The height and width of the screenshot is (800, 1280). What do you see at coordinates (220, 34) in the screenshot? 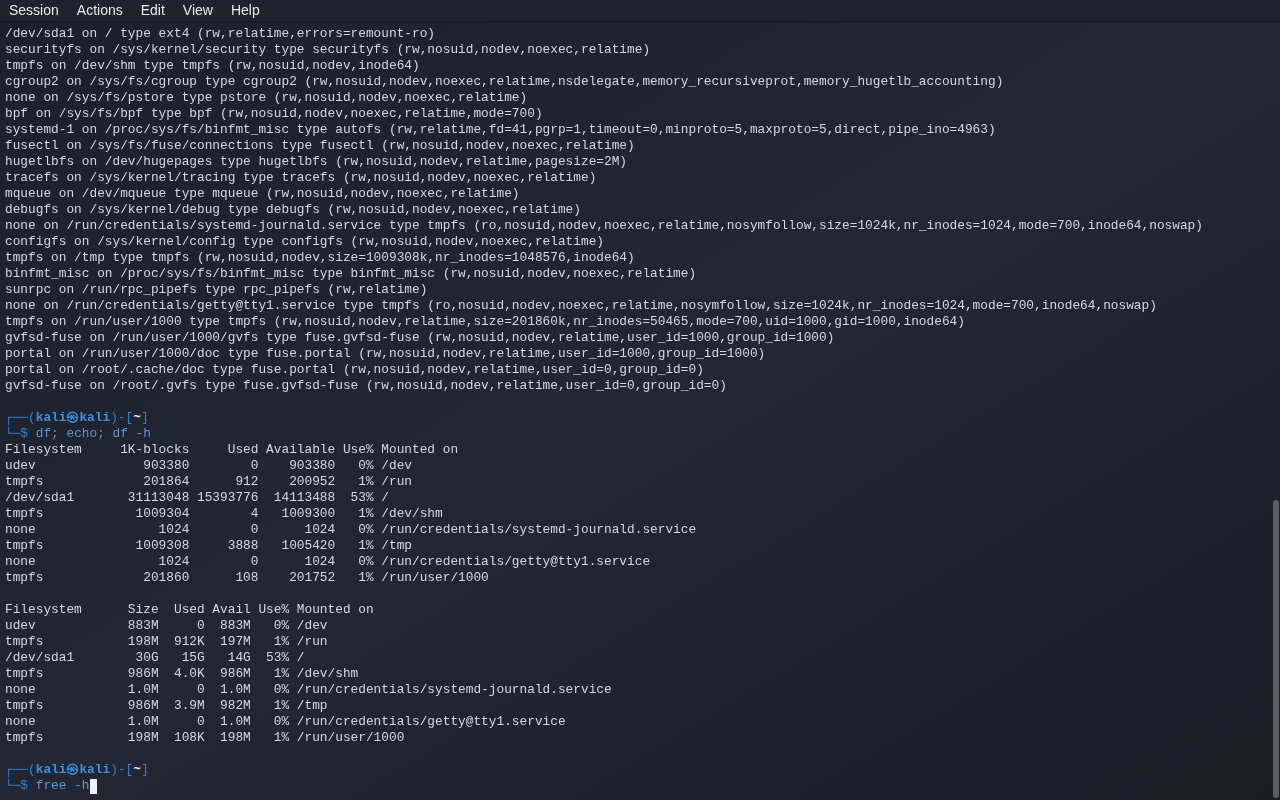
I see `output-line: /dev/sda1 on / type ext4 (rw,relatime,errors=remount-ro)` at bounding box center [220, 34].